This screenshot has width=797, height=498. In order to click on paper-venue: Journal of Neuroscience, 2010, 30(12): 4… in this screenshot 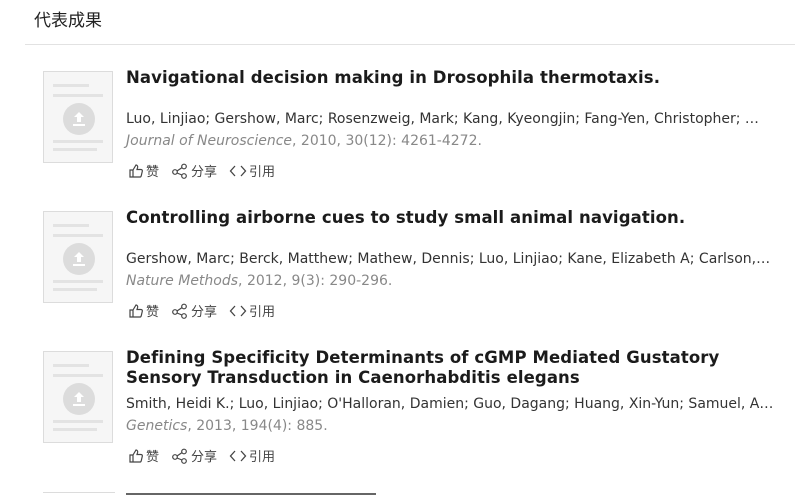, I will do `click(304, 141)`.